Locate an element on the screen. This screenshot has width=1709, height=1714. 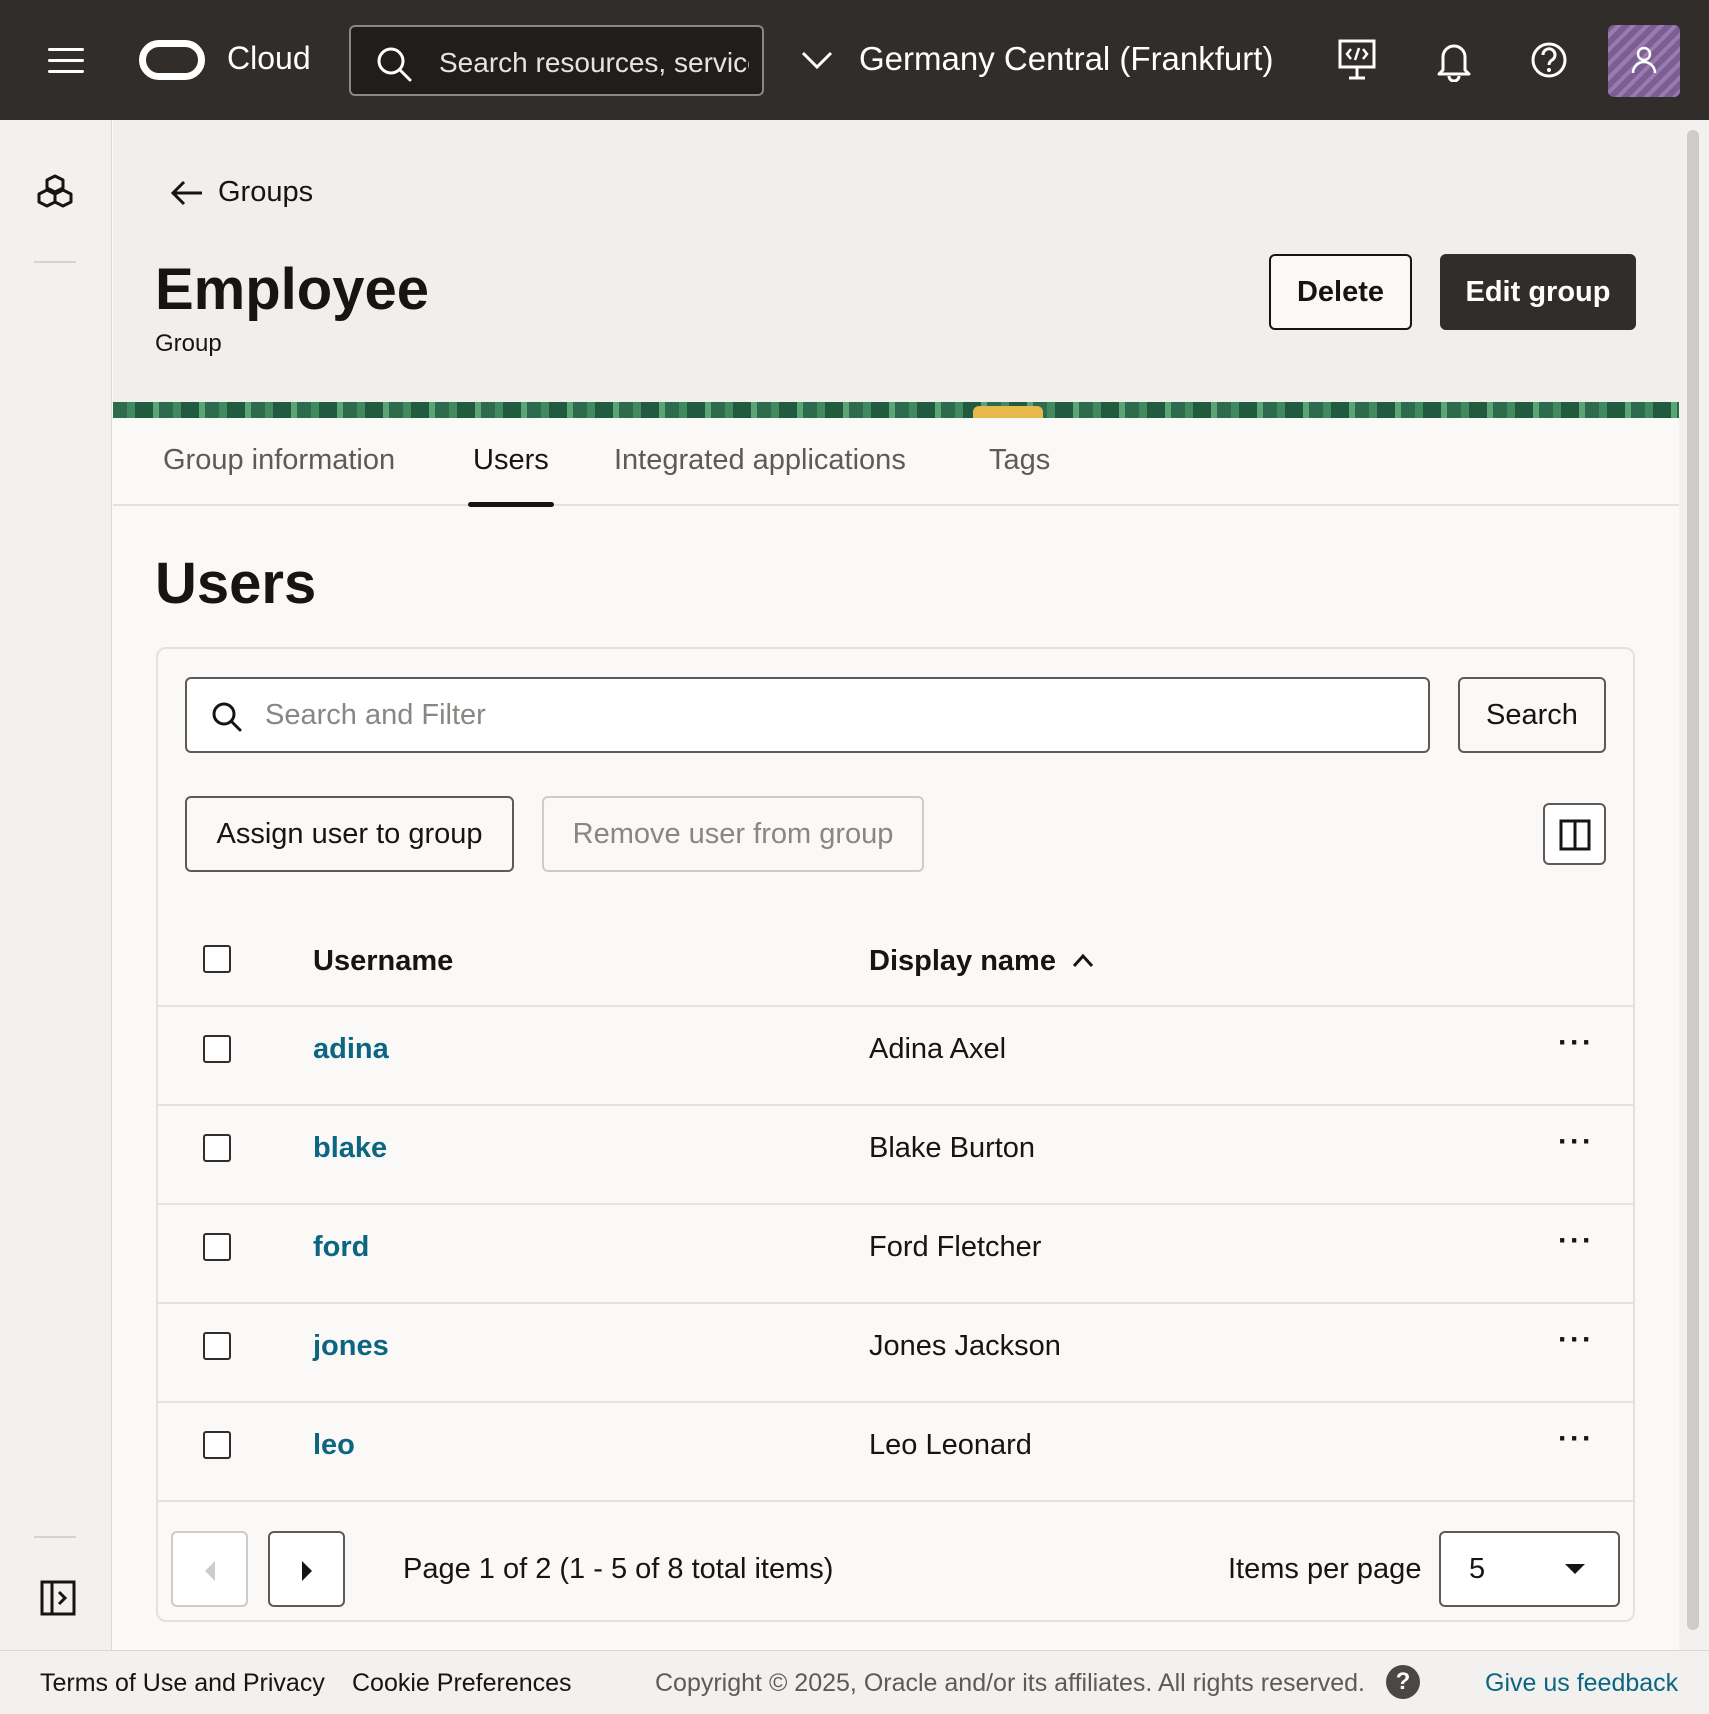
display-name-cell: Adina Axel is located at coordinates (938, 1049).